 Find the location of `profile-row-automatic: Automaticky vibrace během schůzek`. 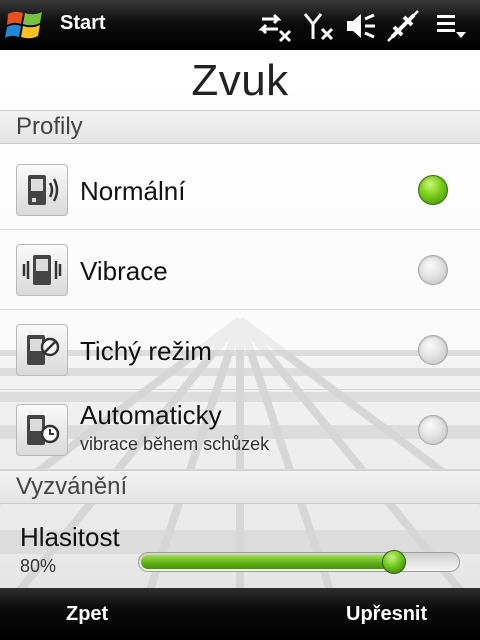

profile-row-automatic: Automaticky vibrace během schůzek is located at coordinates (240, 430).